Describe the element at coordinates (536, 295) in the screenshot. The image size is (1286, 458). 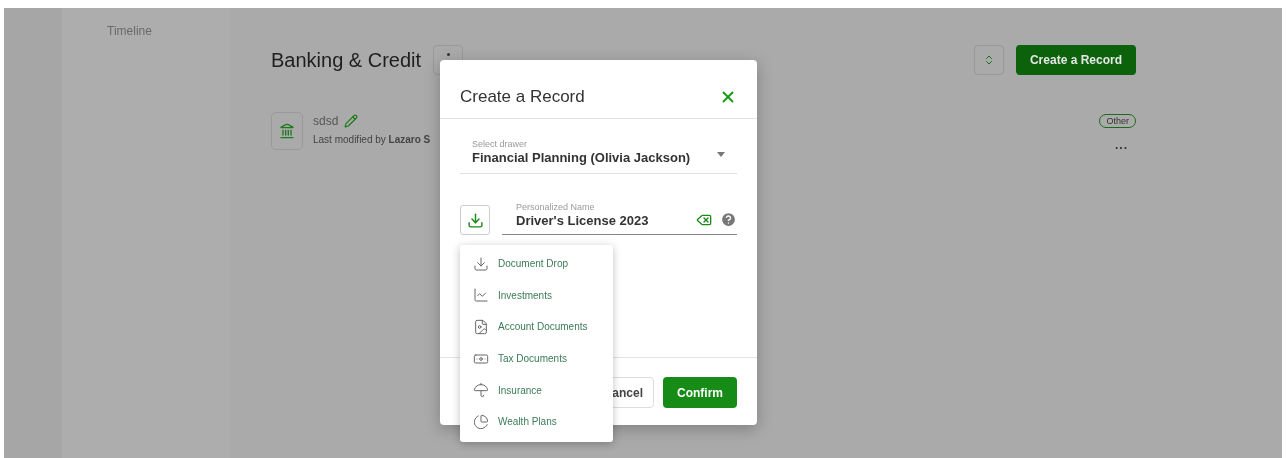
I see `menu-item: Investments` at that location.